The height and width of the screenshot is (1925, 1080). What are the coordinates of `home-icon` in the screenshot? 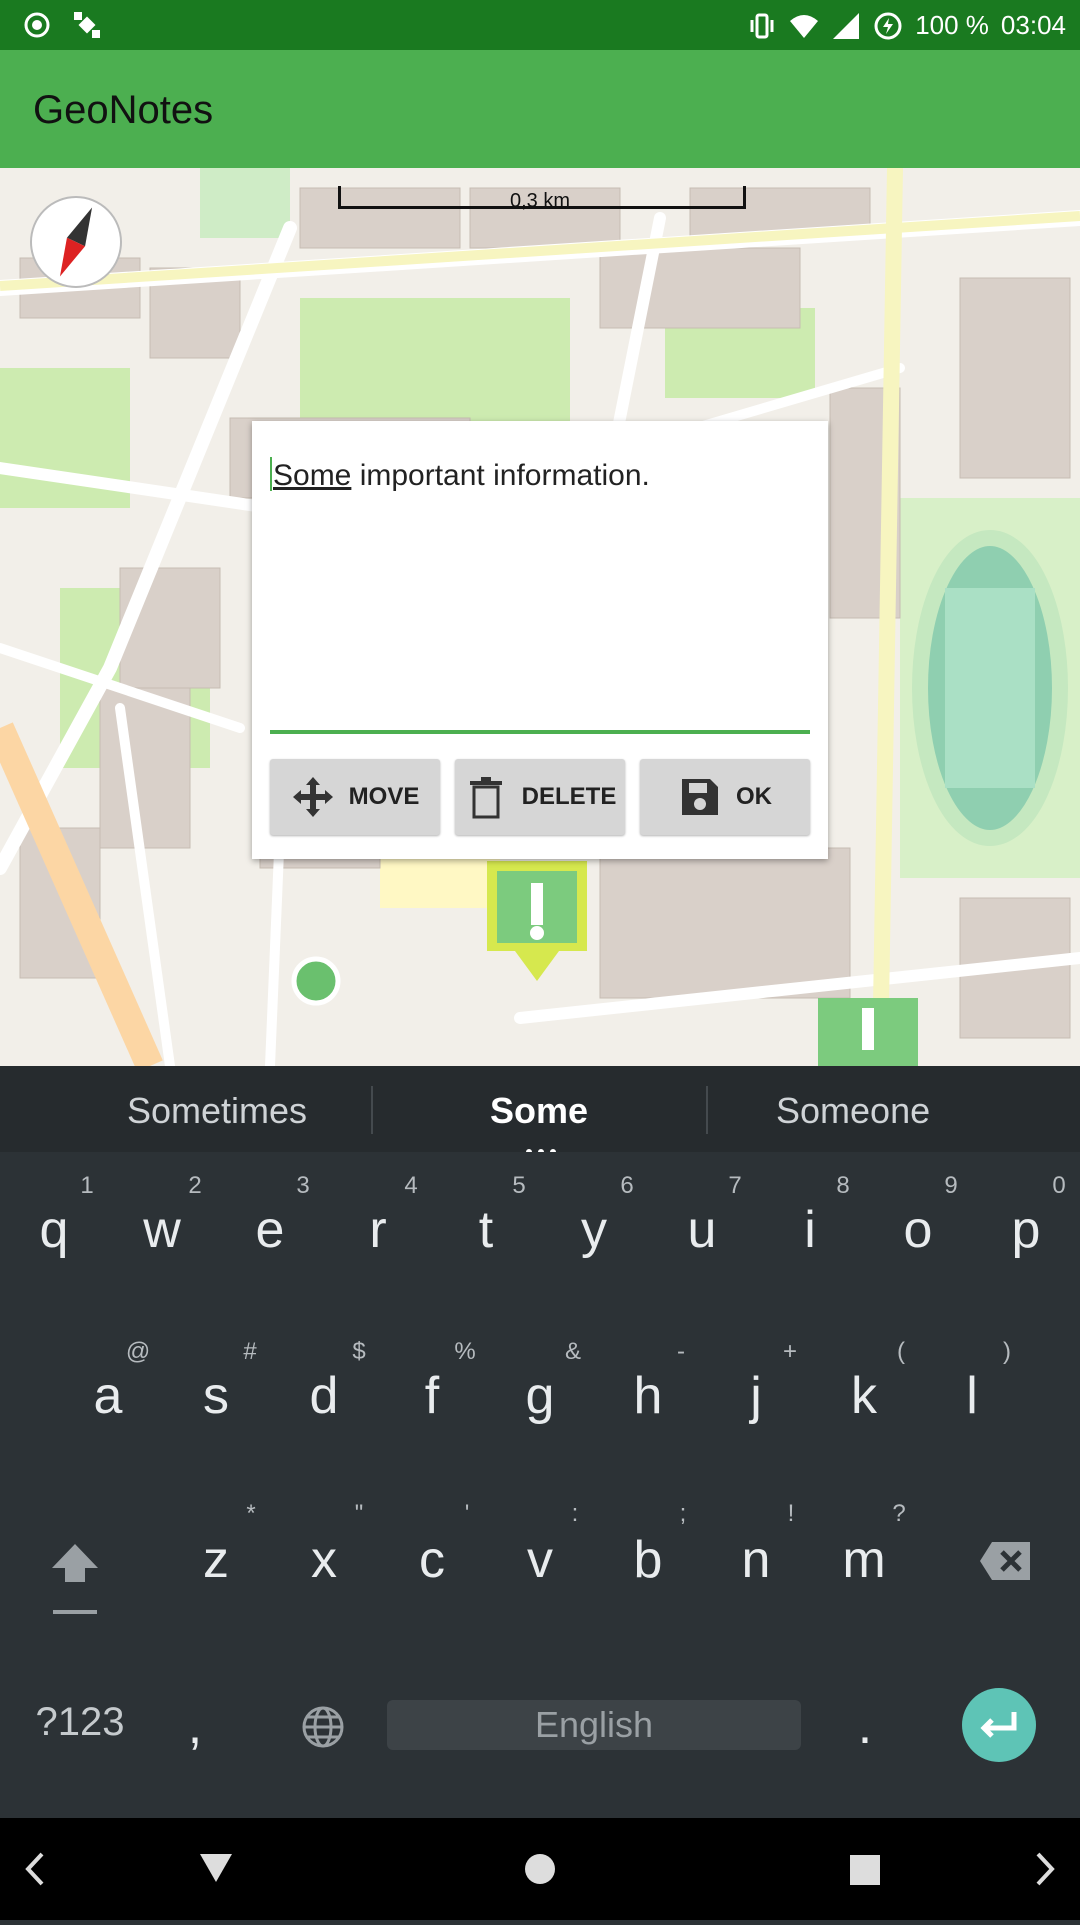 It's located at (540, 1869).